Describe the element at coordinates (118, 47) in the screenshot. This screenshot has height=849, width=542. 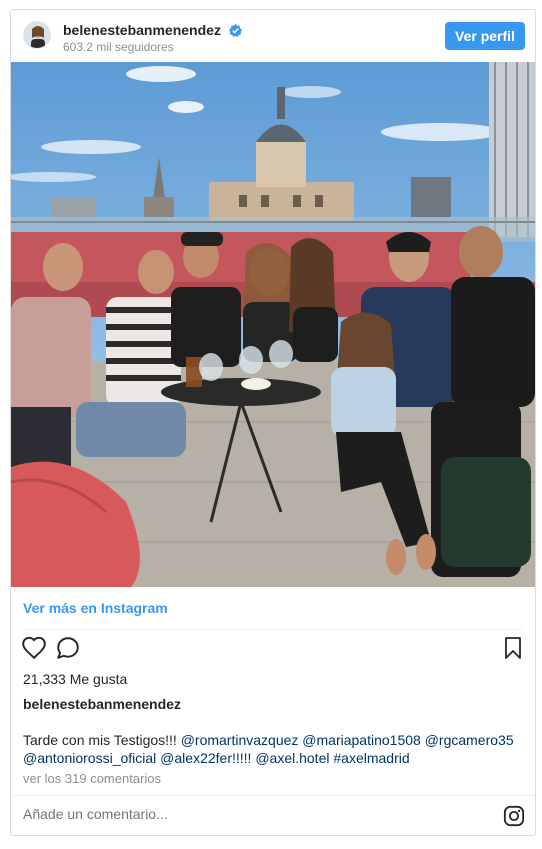
I see `followers-count: 603.2 mil seguidores` at that location.